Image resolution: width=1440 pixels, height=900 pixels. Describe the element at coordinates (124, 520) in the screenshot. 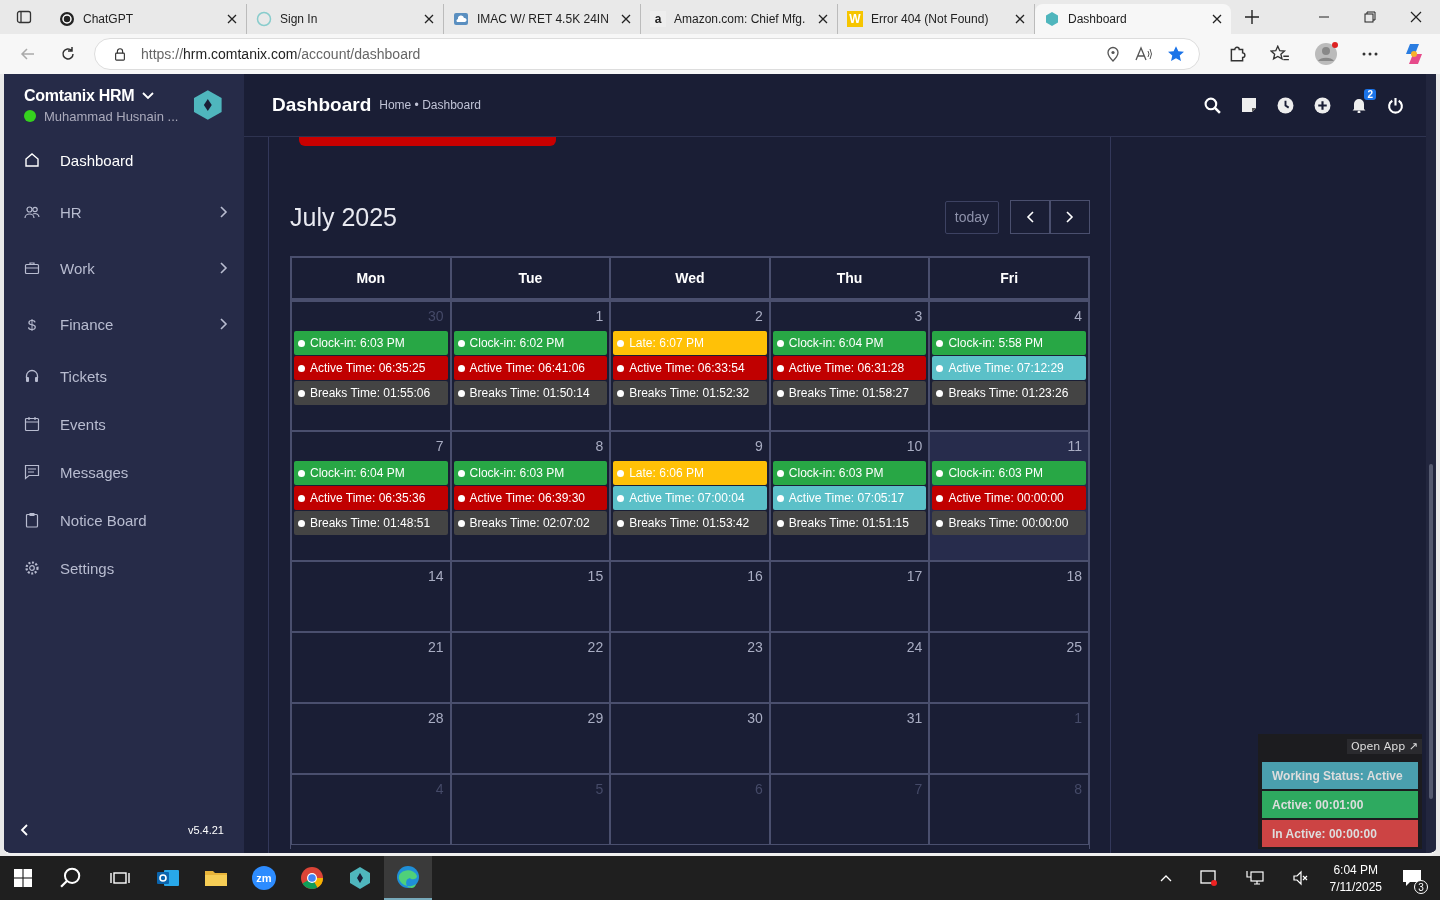

I see `sidebar-item: Notice Board` at that location.